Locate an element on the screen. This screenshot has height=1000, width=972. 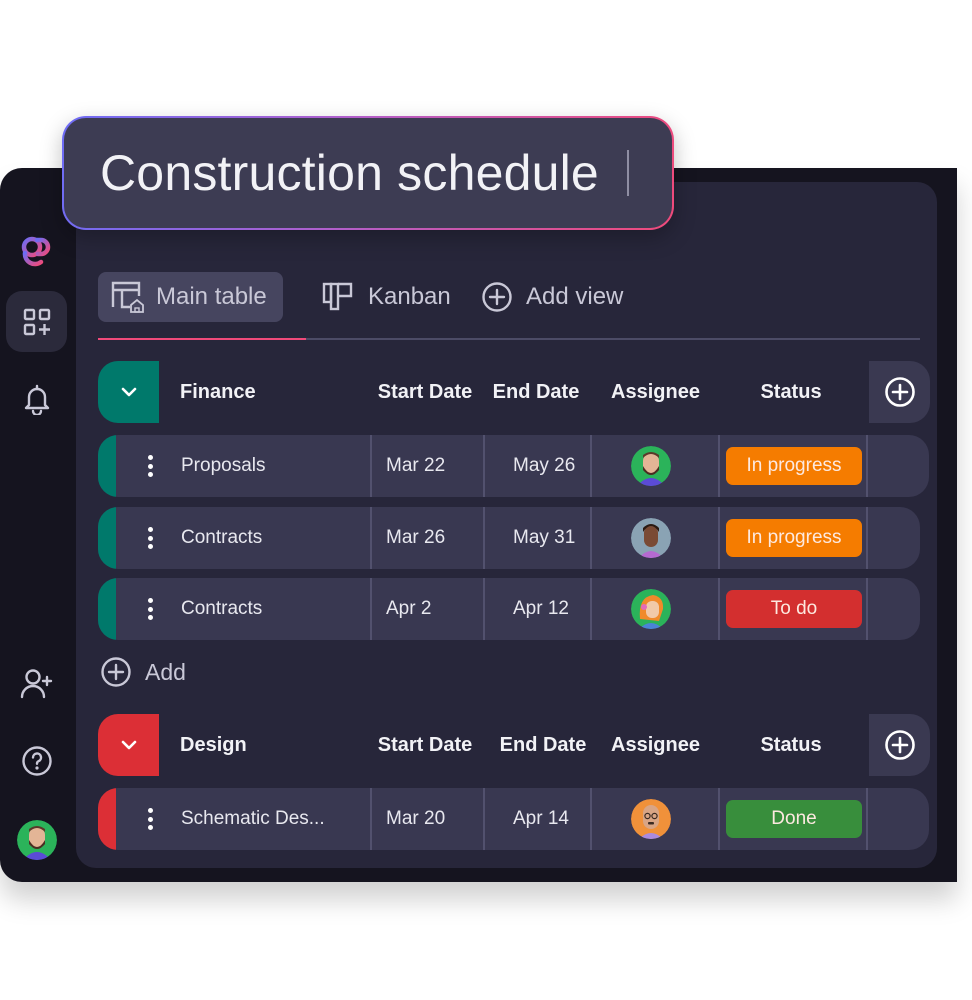
group-name: Finance is located at coordinates (218, 392).